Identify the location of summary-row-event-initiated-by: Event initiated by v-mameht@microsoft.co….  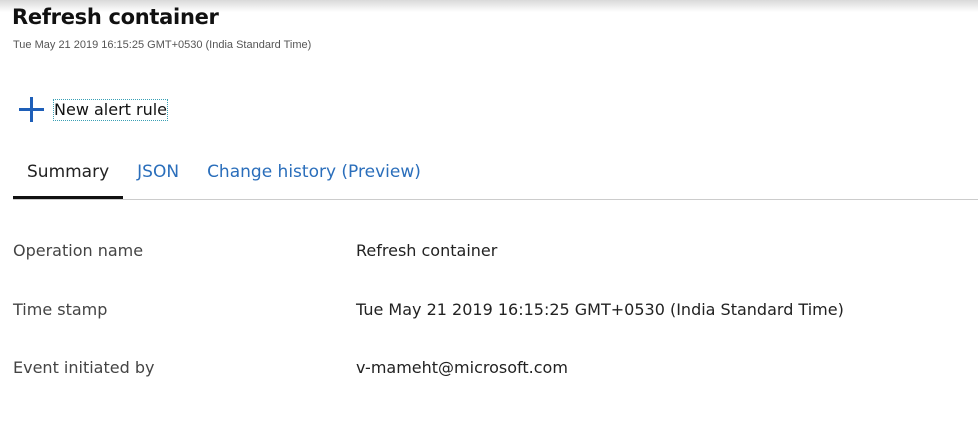
(290, 367).